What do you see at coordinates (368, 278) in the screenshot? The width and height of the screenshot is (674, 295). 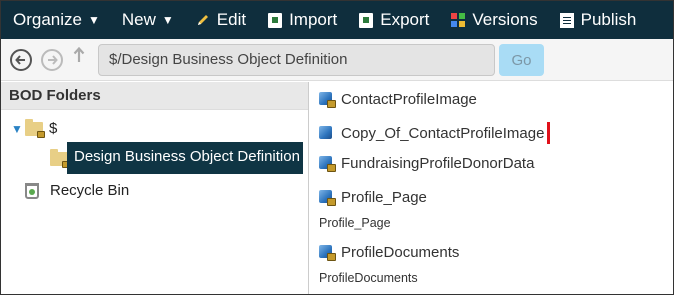 I see `item-subtitle: ProfileDocuments` at bounding box center [368, 278].